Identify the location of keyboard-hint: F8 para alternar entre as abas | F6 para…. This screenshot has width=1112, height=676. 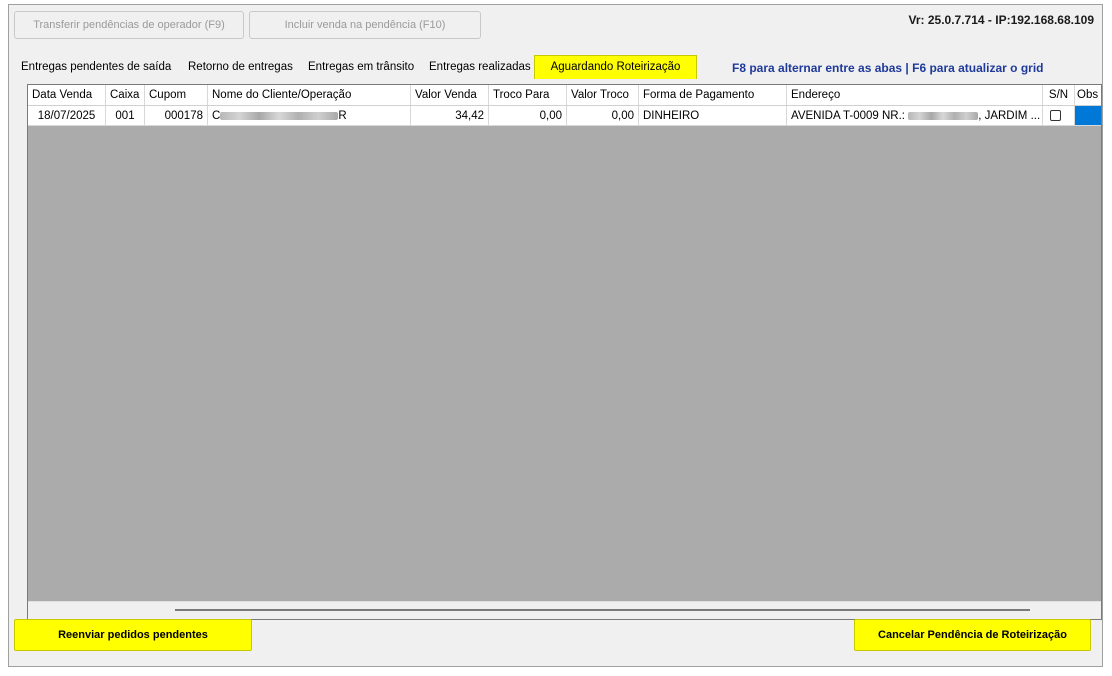
(888, 68).